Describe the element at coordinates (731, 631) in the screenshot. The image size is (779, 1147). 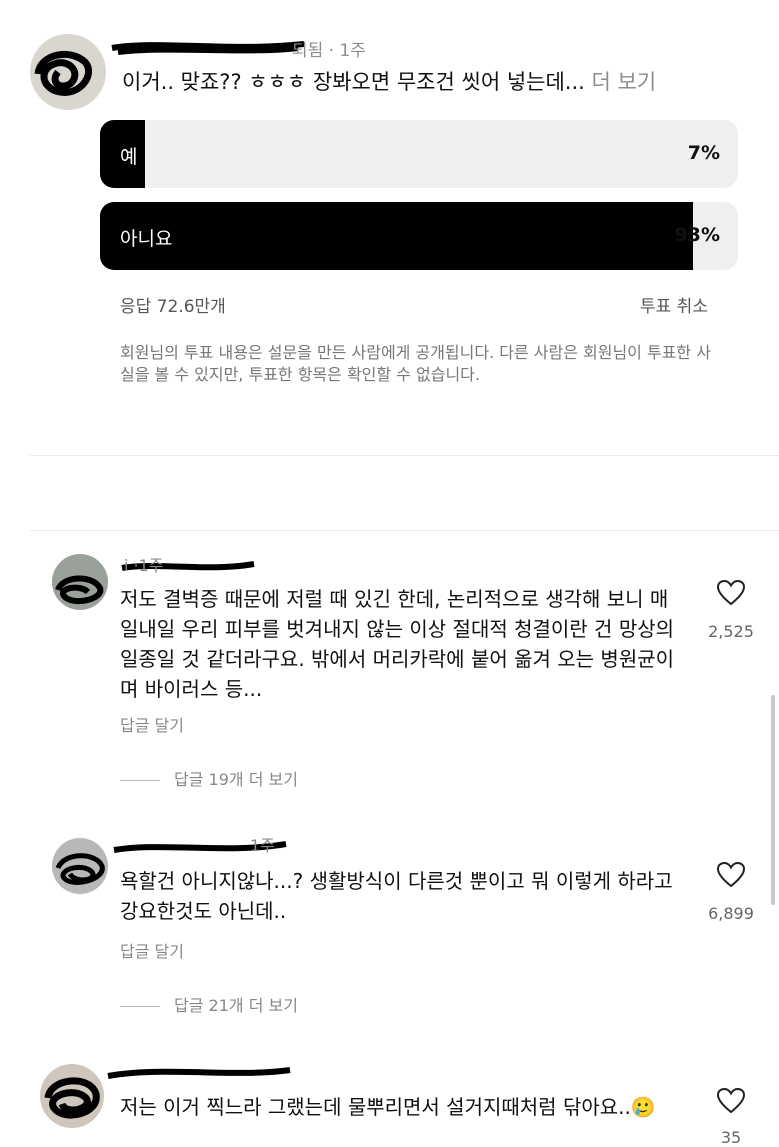
I see `like-count: 2,525` at that location.